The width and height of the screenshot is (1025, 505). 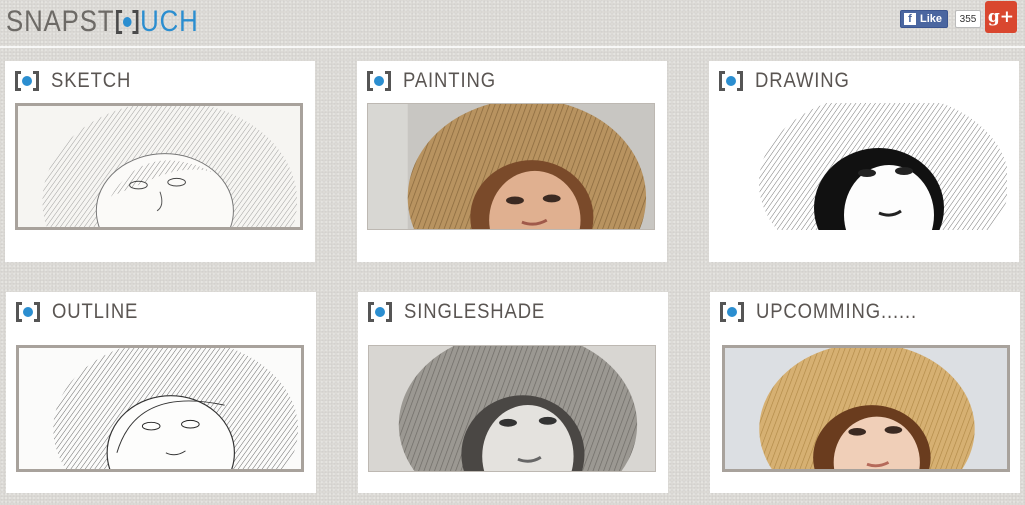 What do you see at coordinates (968, 19) in the screenshot?
I see `facebook-like-count: 355` at bounding box center [968, 19].